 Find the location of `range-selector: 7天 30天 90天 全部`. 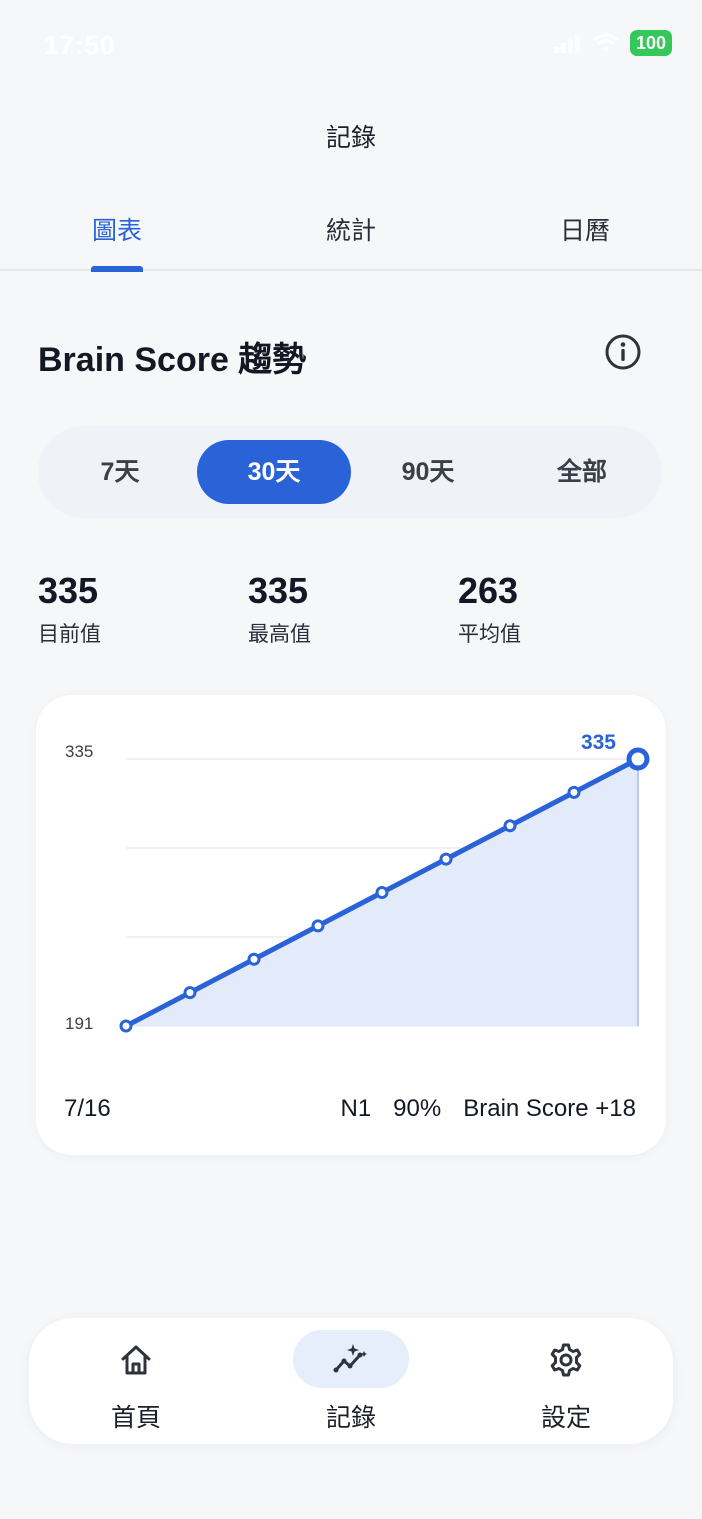

range-selector: 7天 30天 90天 全部 is located at coordinates (350, 472).